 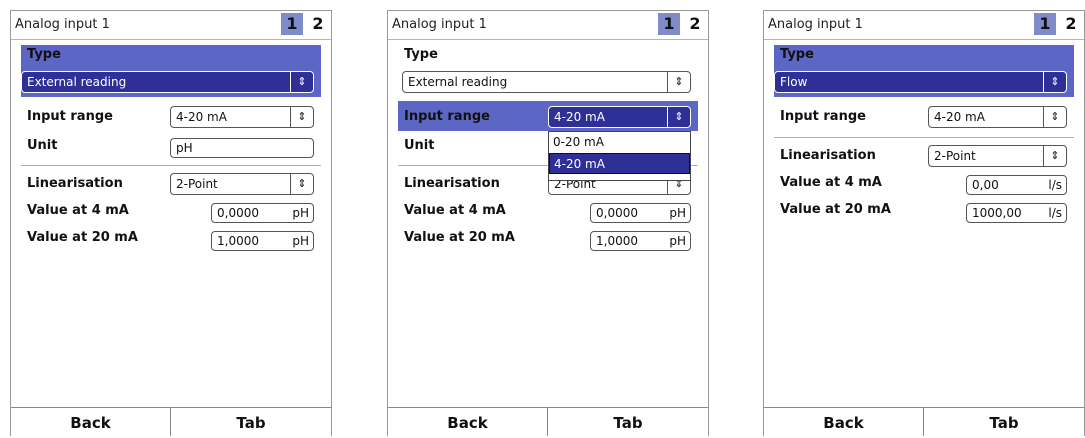 What do you see at coordinates (1016, 185) in the screenshot?
I see `value-4ma-field: 0,00 l/s` at bounding box center [1016, 185].